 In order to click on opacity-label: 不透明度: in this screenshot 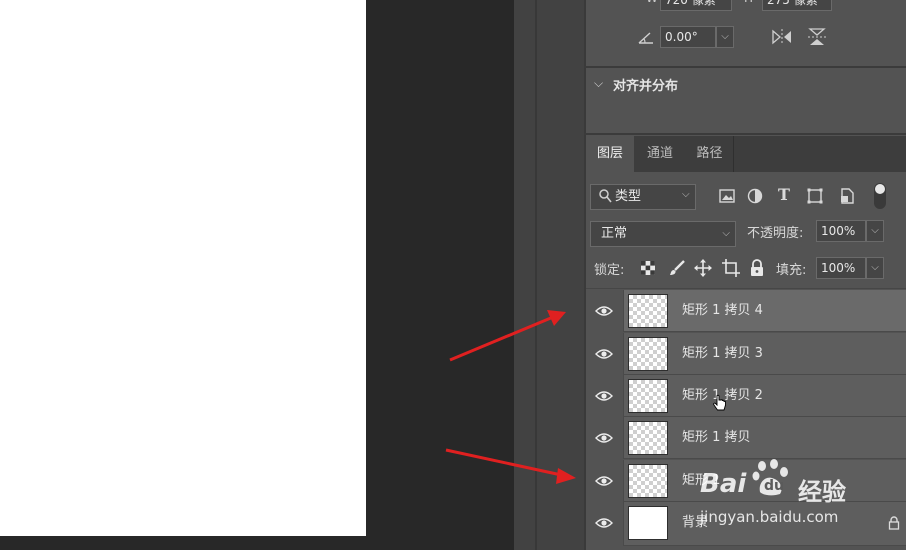, I will do `click(775, 233)`.